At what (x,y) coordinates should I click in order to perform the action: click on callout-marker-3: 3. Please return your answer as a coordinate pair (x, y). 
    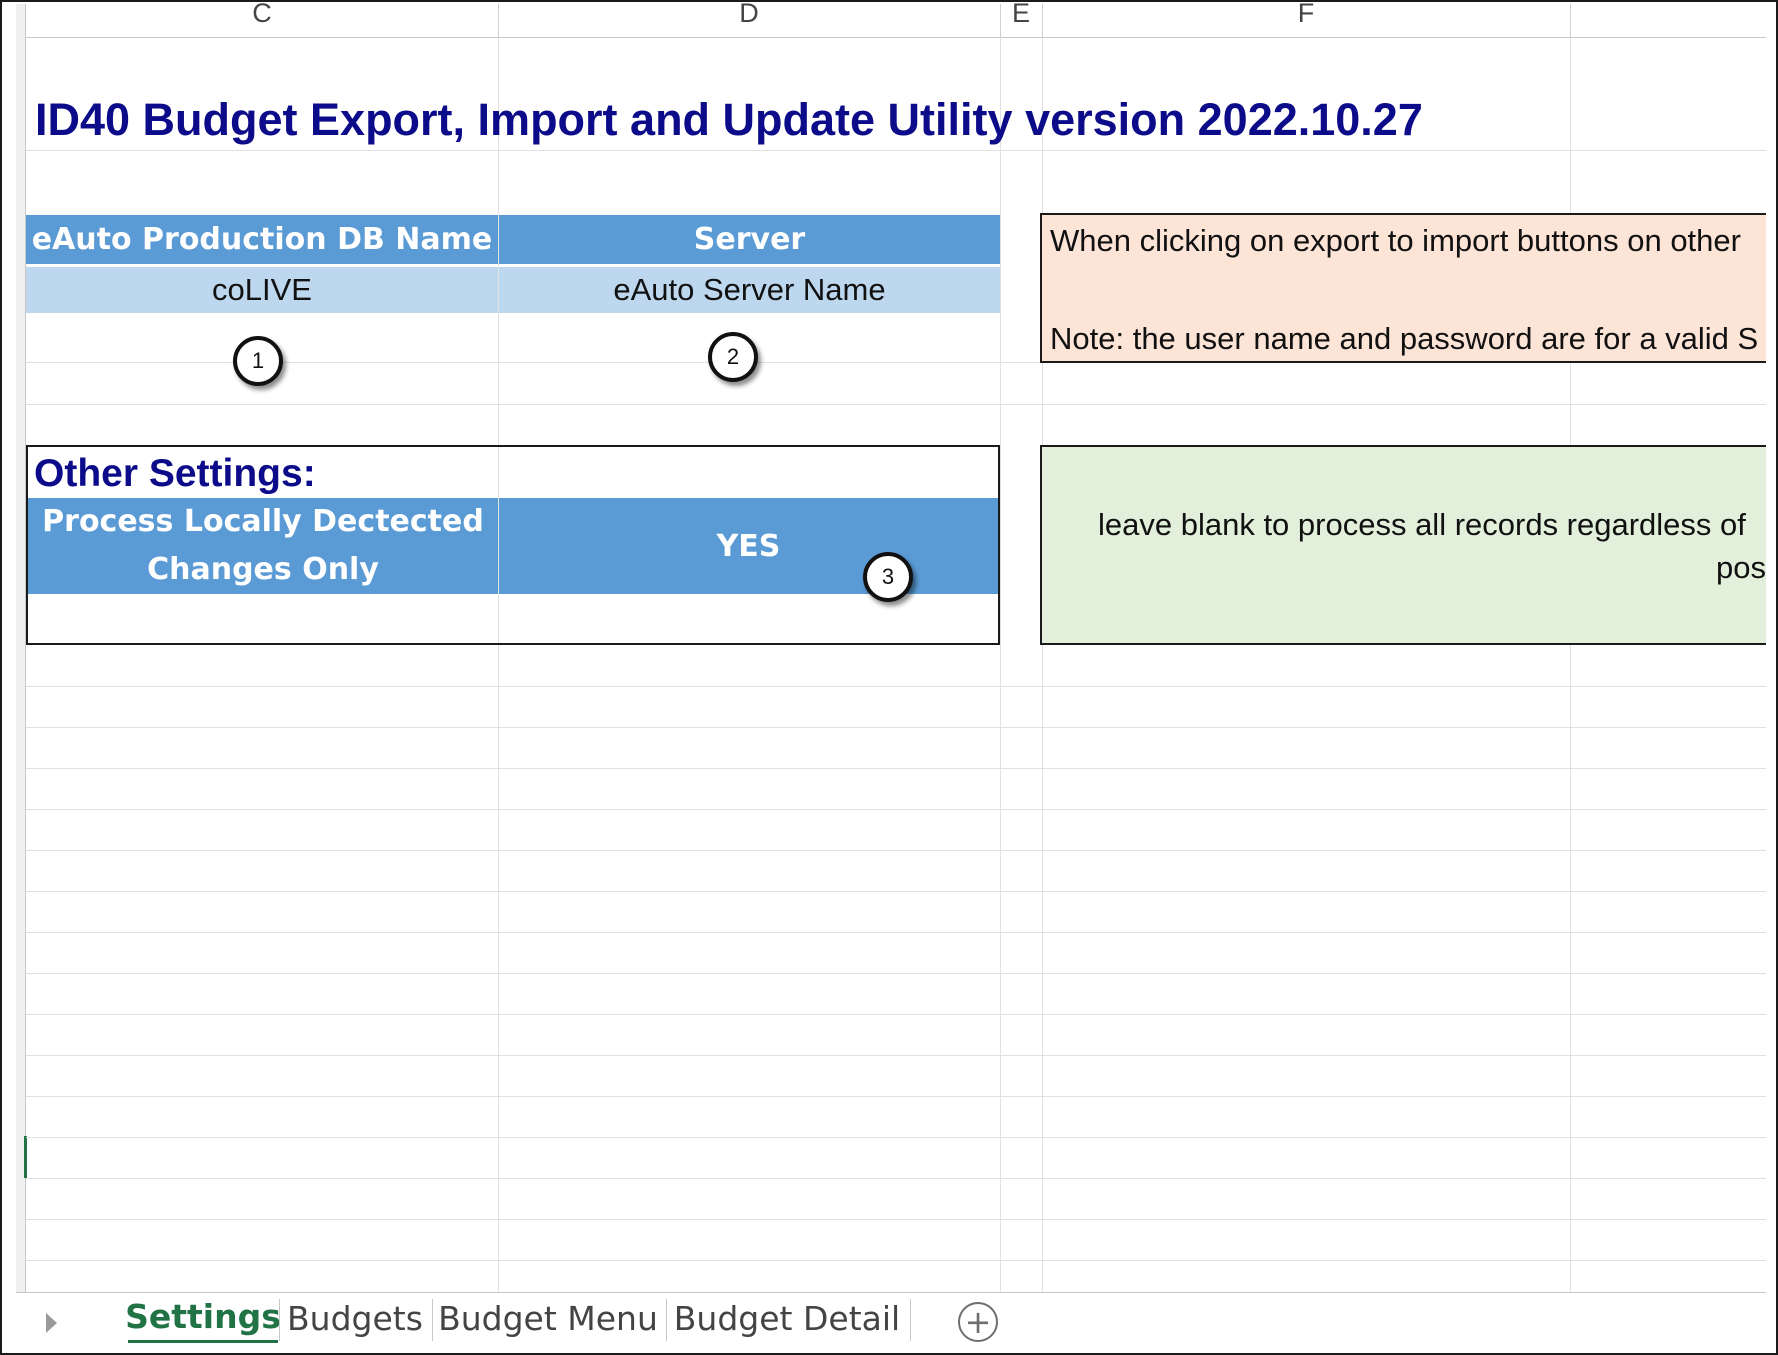
    Looking at the image, I should click on (888, 577).